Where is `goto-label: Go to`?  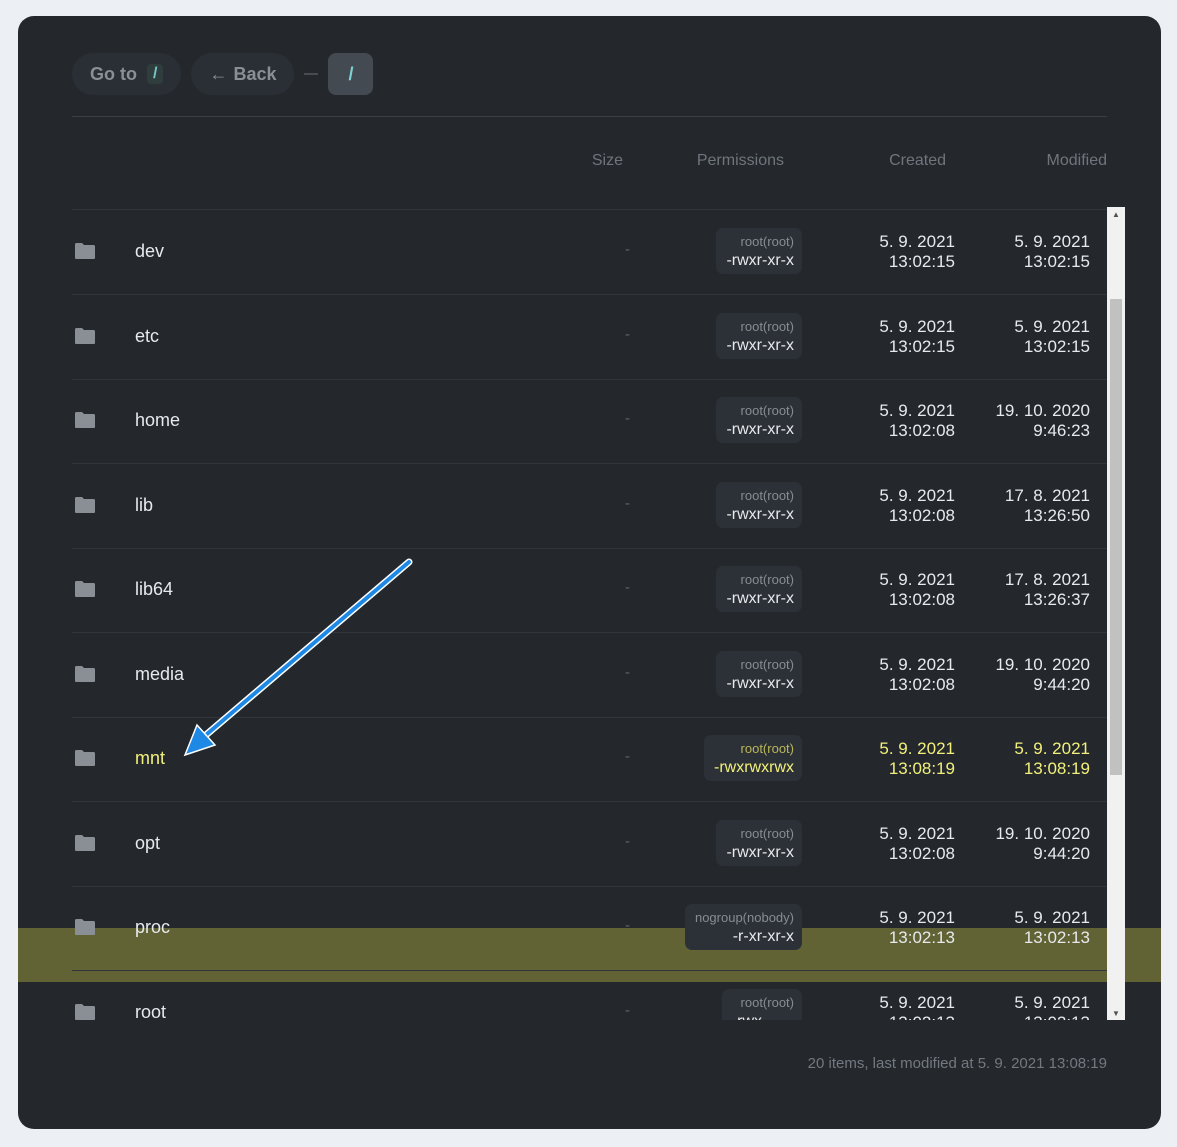 goto-label: Go to is located at coordinates (113, 73).